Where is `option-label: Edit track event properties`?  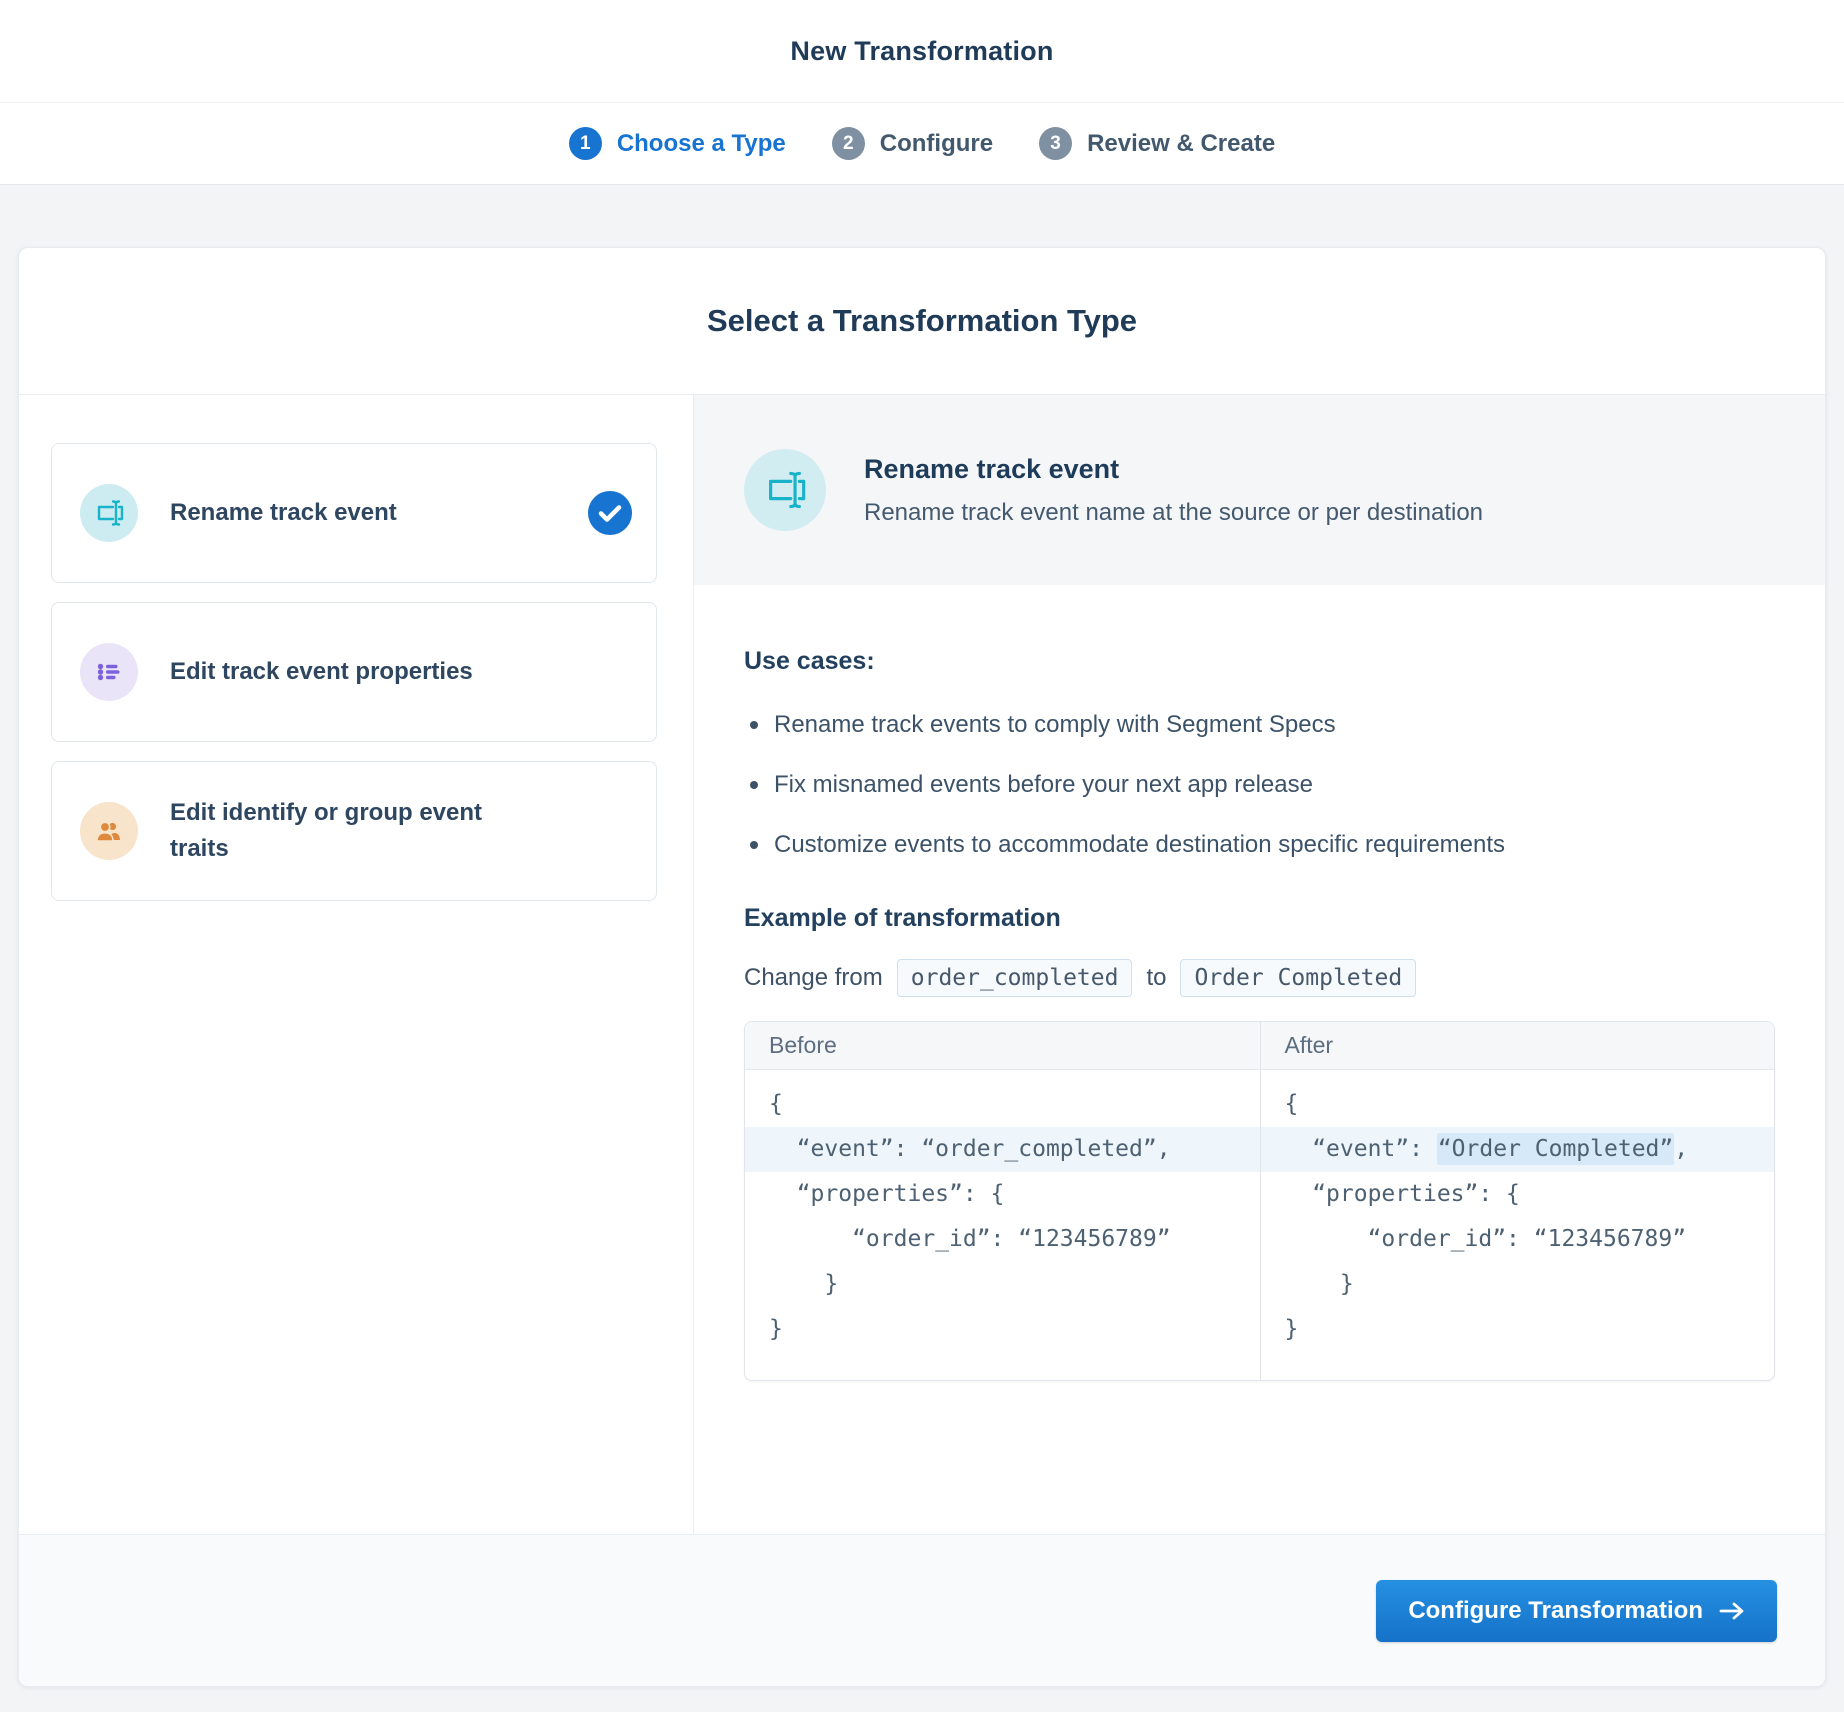
option-label: Edit track event properties is located at coordinates (321, 671).